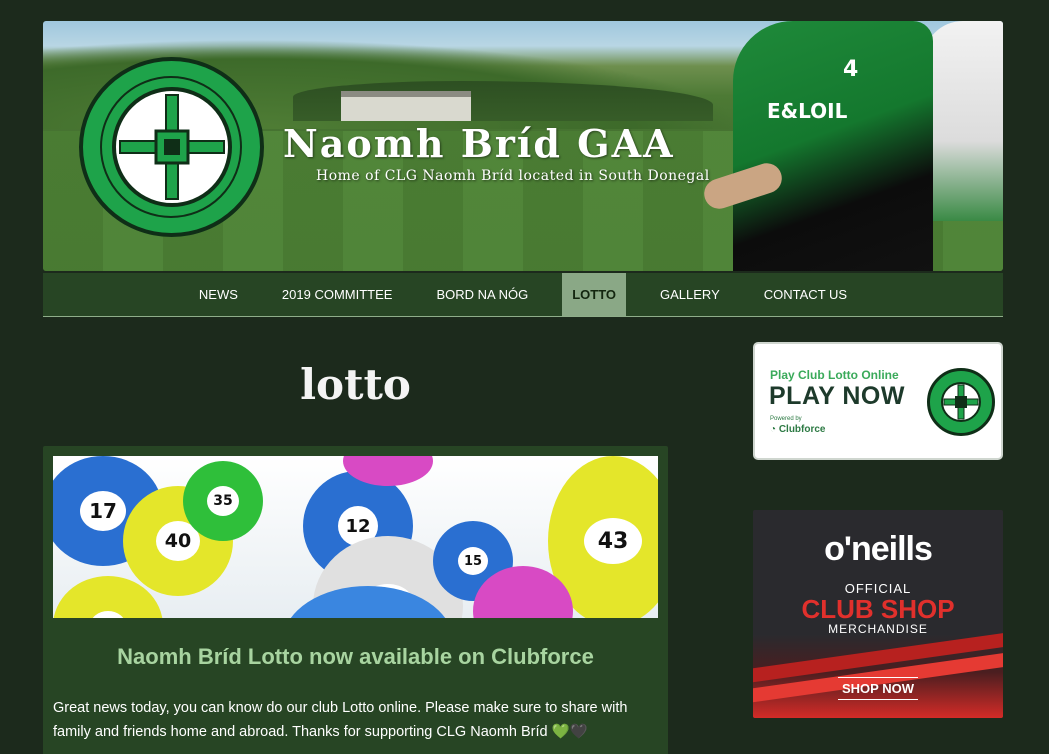 The image size is (1049, 754). I want to click on page-title: lotto, so click(355, 384).